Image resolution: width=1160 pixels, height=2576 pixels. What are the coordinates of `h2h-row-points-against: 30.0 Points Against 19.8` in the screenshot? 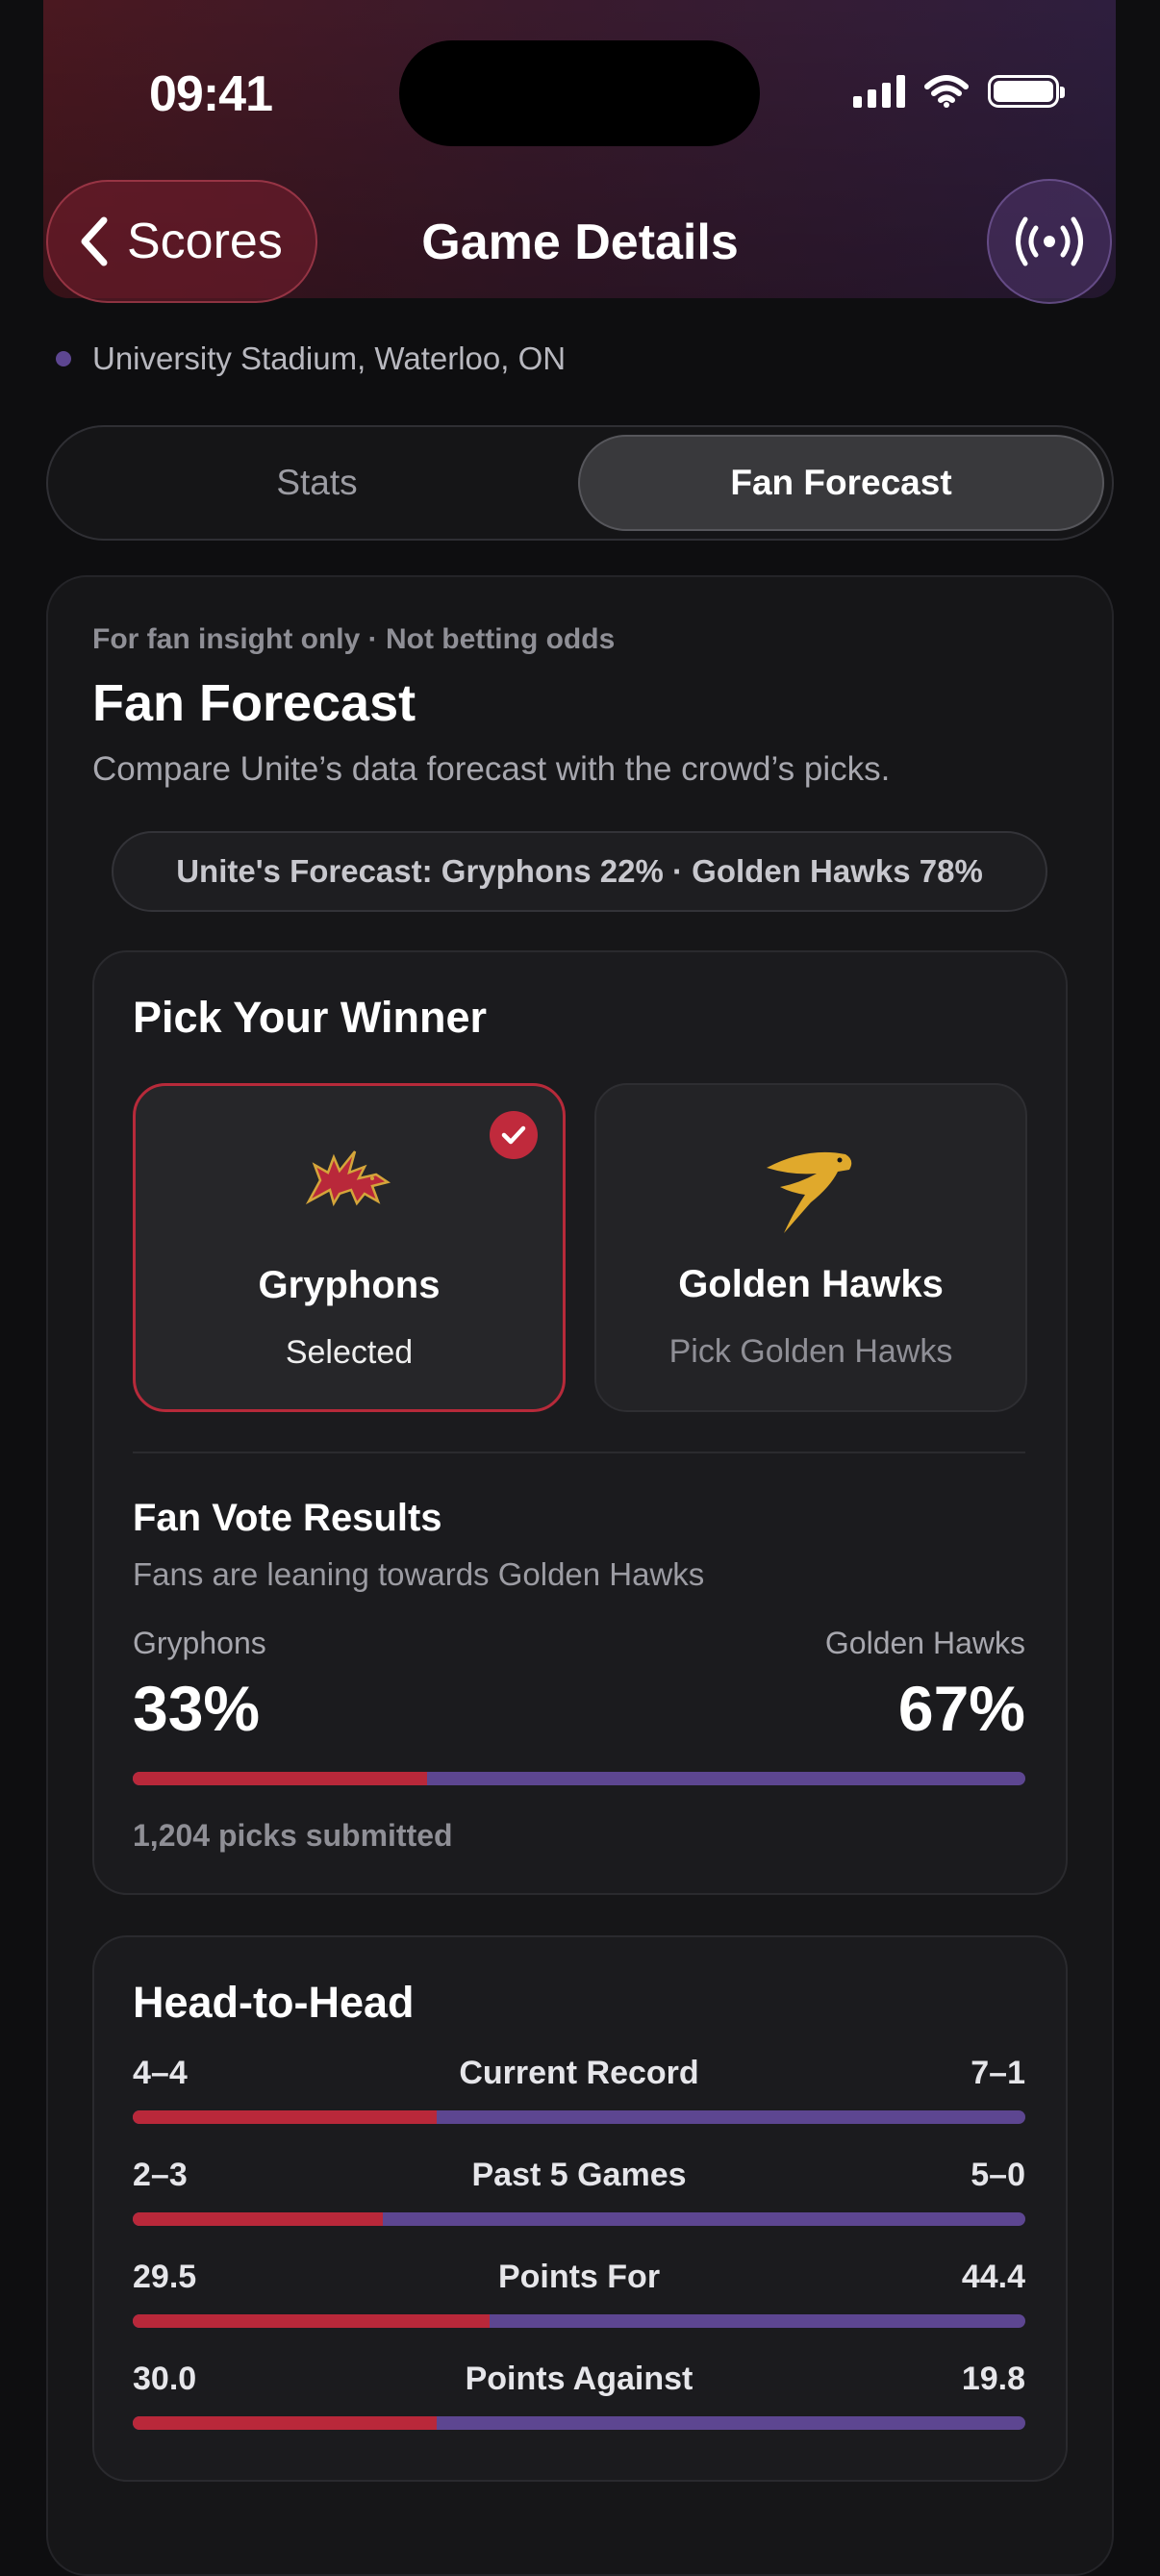 It's located at (579, 2396).